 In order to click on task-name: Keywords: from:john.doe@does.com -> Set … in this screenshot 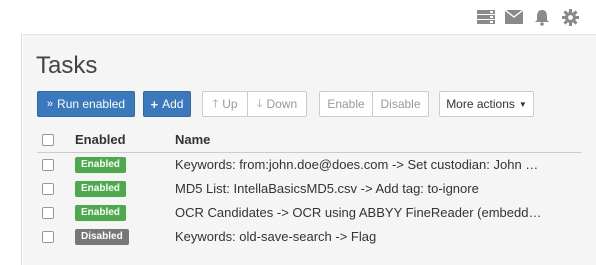, I will do `click(361, 164)`.